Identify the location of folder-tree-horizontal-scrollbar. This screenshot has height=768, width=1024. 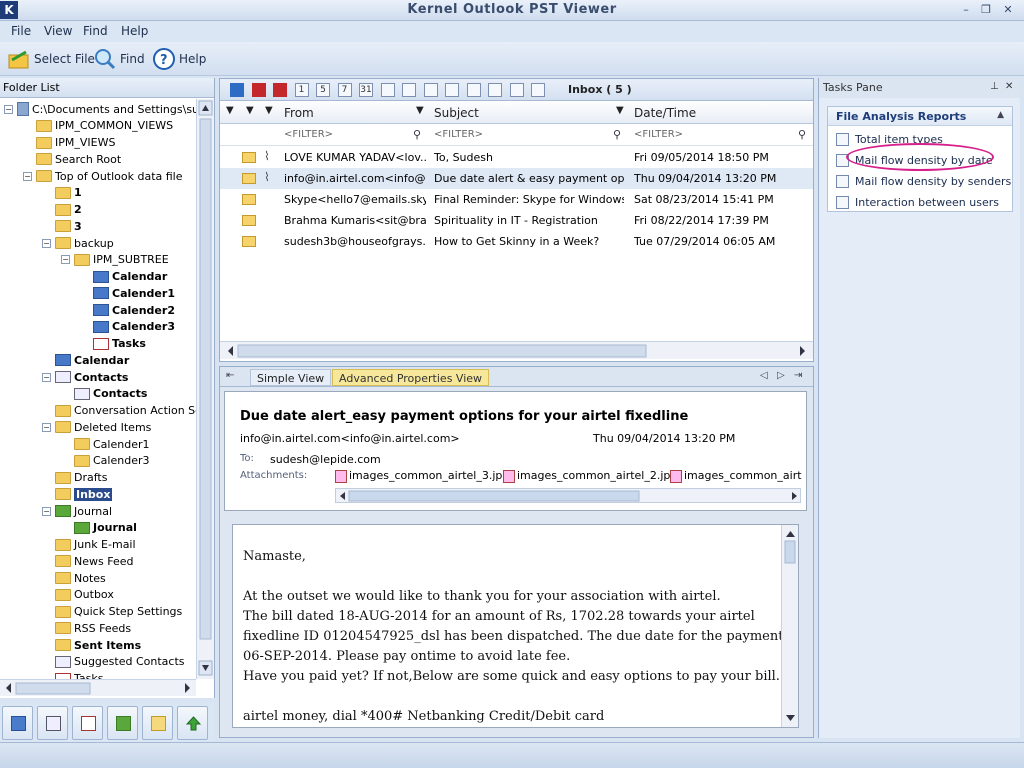
(98, 687).